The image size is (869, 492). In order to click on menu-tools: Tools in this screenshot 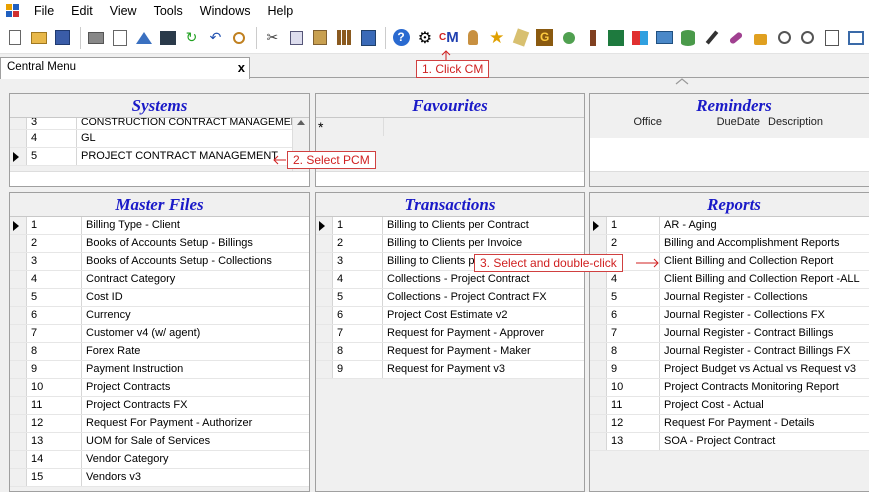, I will do `click(171, 11)`.